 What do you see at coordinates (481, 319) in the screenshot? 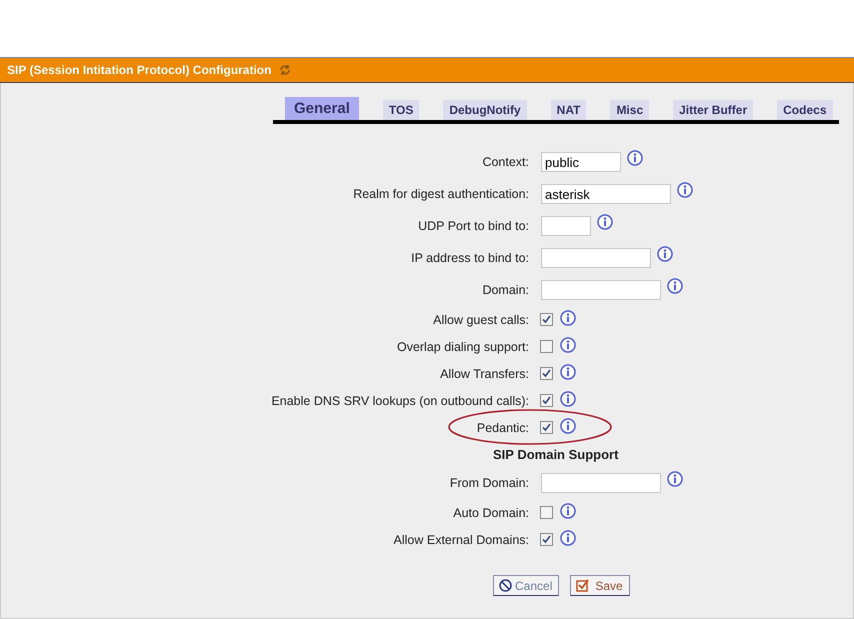
I see `field-label: Allow guest calls:` at bounding box center [481, 319].